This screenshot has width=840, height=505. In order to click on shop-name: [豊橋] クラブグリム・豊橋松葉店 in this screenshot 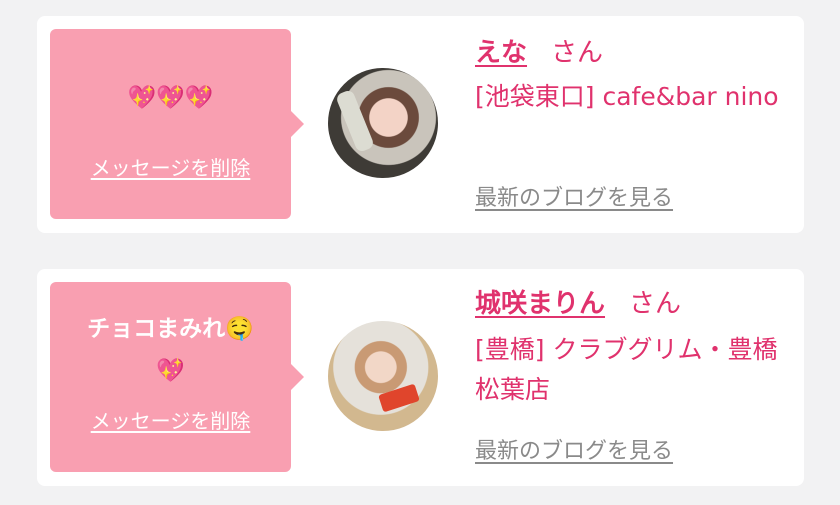, I will do `click(626, 369)`.